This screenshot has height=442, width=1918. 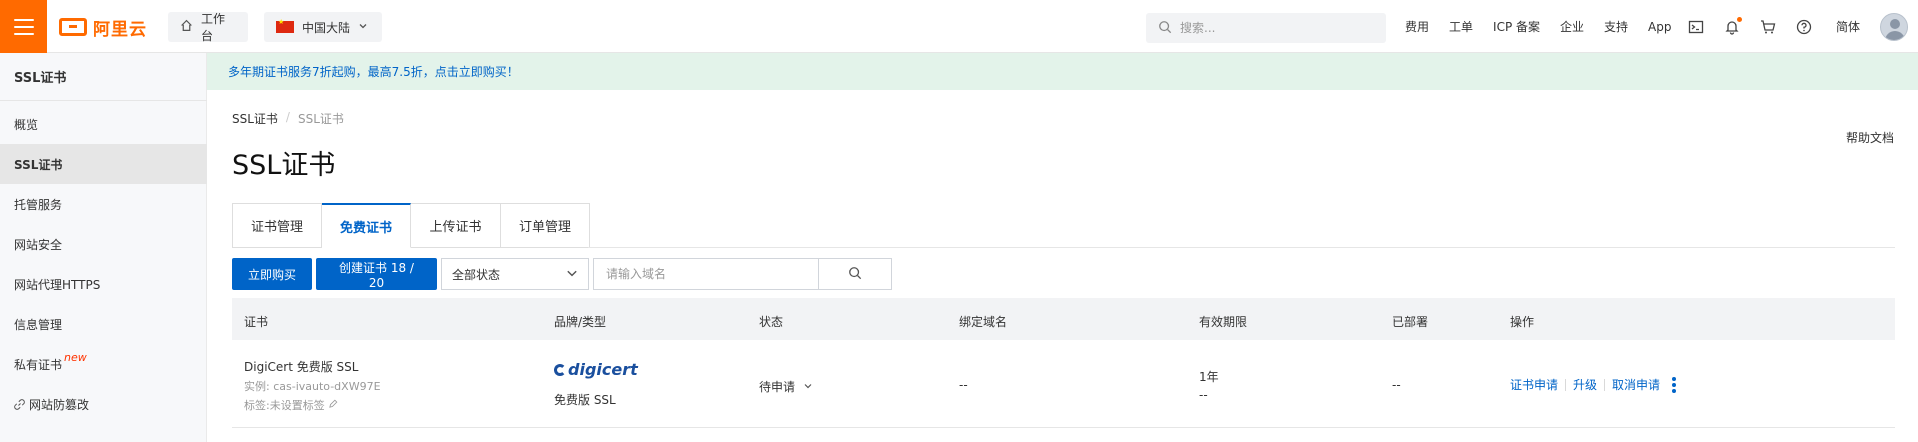 I want to click on sidebar-item-ssl-cert: SSL证书, so click(x=103, y=164).